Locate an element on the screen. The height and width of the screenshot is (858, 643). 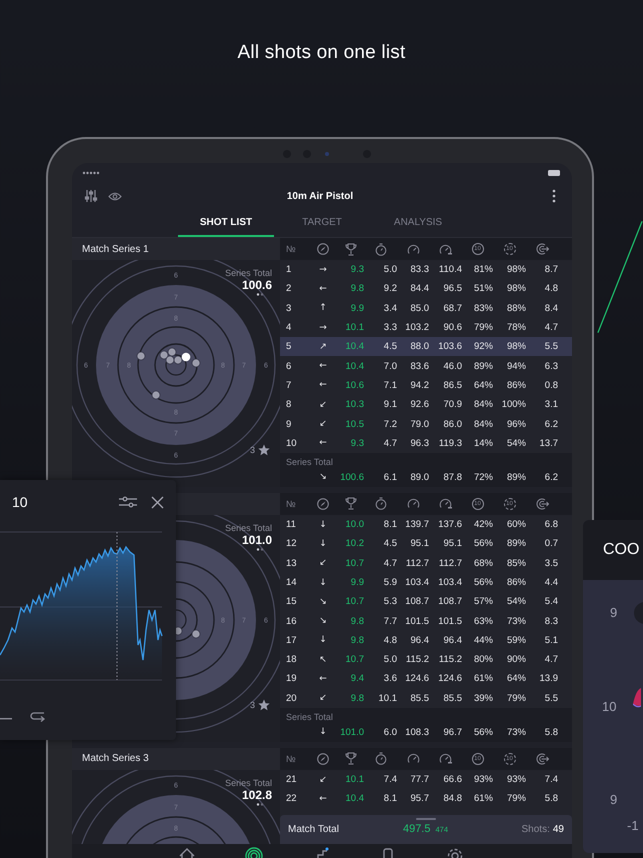
table-cell-text: 51% is located at coordinates (482, 288).